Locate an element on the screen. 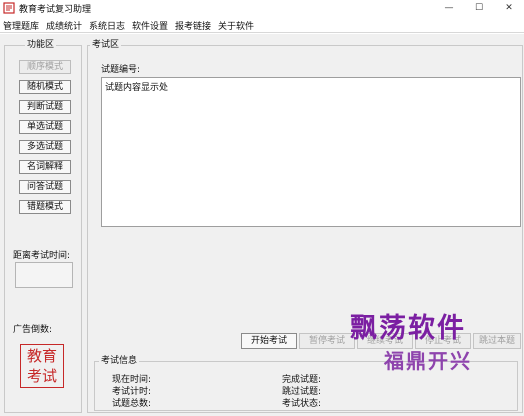 This screenshot has height=416, width=524. menu-manage-bank: 管理题库 is located at coordinates (21, 25).